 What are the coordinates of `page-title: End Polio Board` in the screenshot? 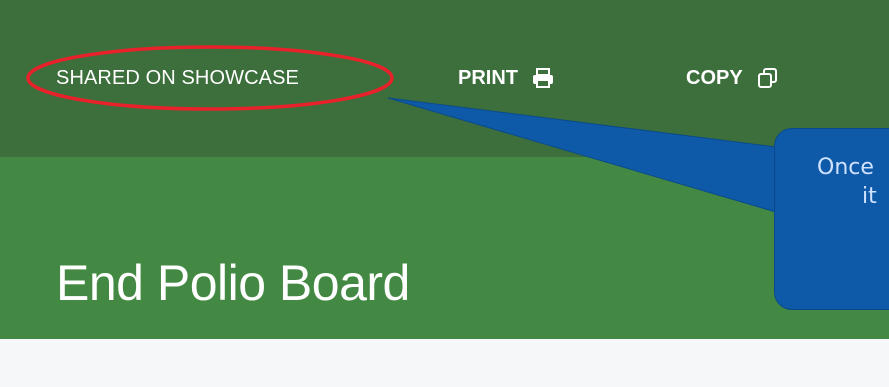 It's located at (233, 282).